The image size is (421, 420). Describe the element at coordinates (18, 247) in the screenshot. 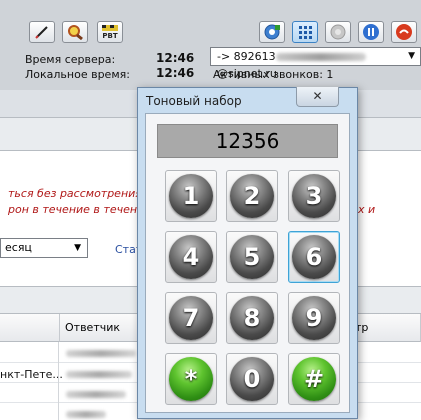

I see `period-value: есяц` at that location.